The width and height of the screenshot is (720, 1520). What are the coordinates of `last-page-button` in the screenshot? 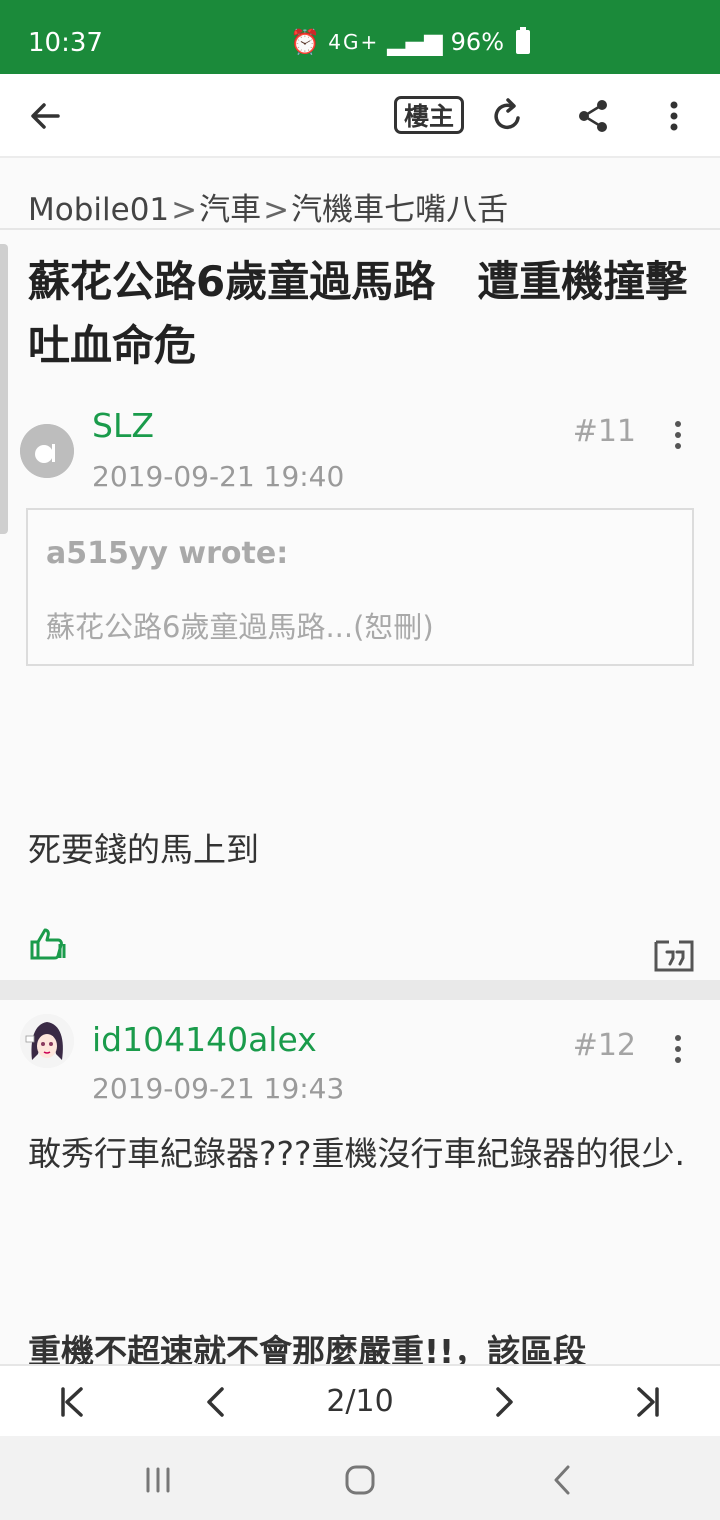 It's located at (648, 1402).